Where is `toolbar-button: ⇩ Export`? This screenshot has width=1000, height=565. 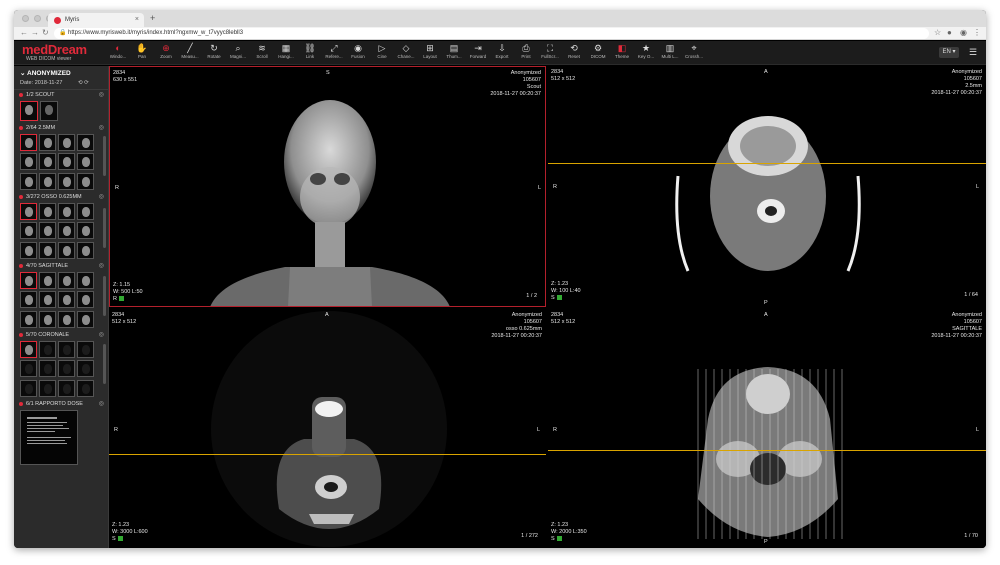
toolbar-button: ⇩ Export is located at coordinates (502, 53).